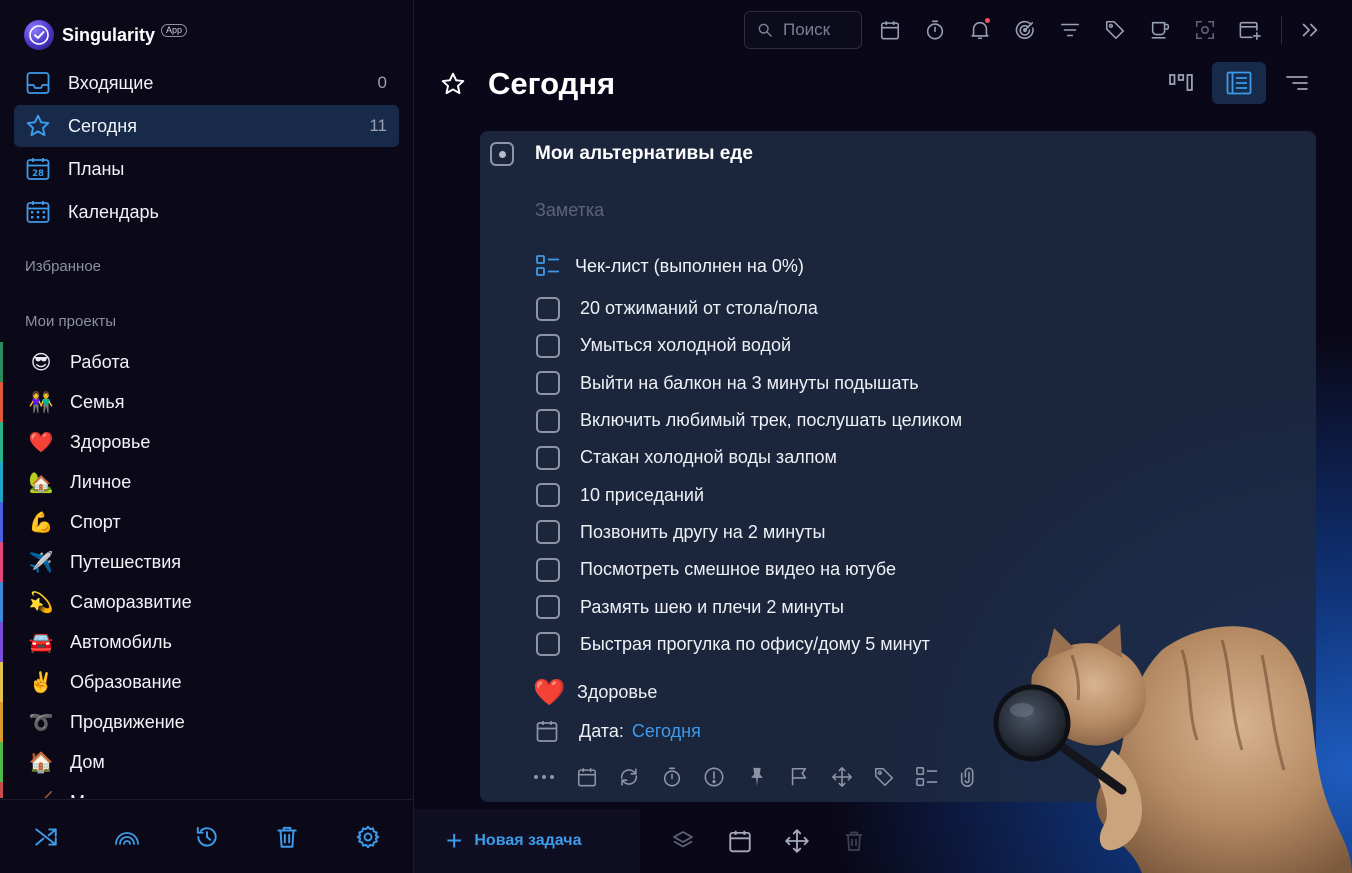 This screenshot has width=1352, height=873. Describe the element at coordinates (127, 837) in the screenshot. I see `rainbow-habits-icon` at that location.